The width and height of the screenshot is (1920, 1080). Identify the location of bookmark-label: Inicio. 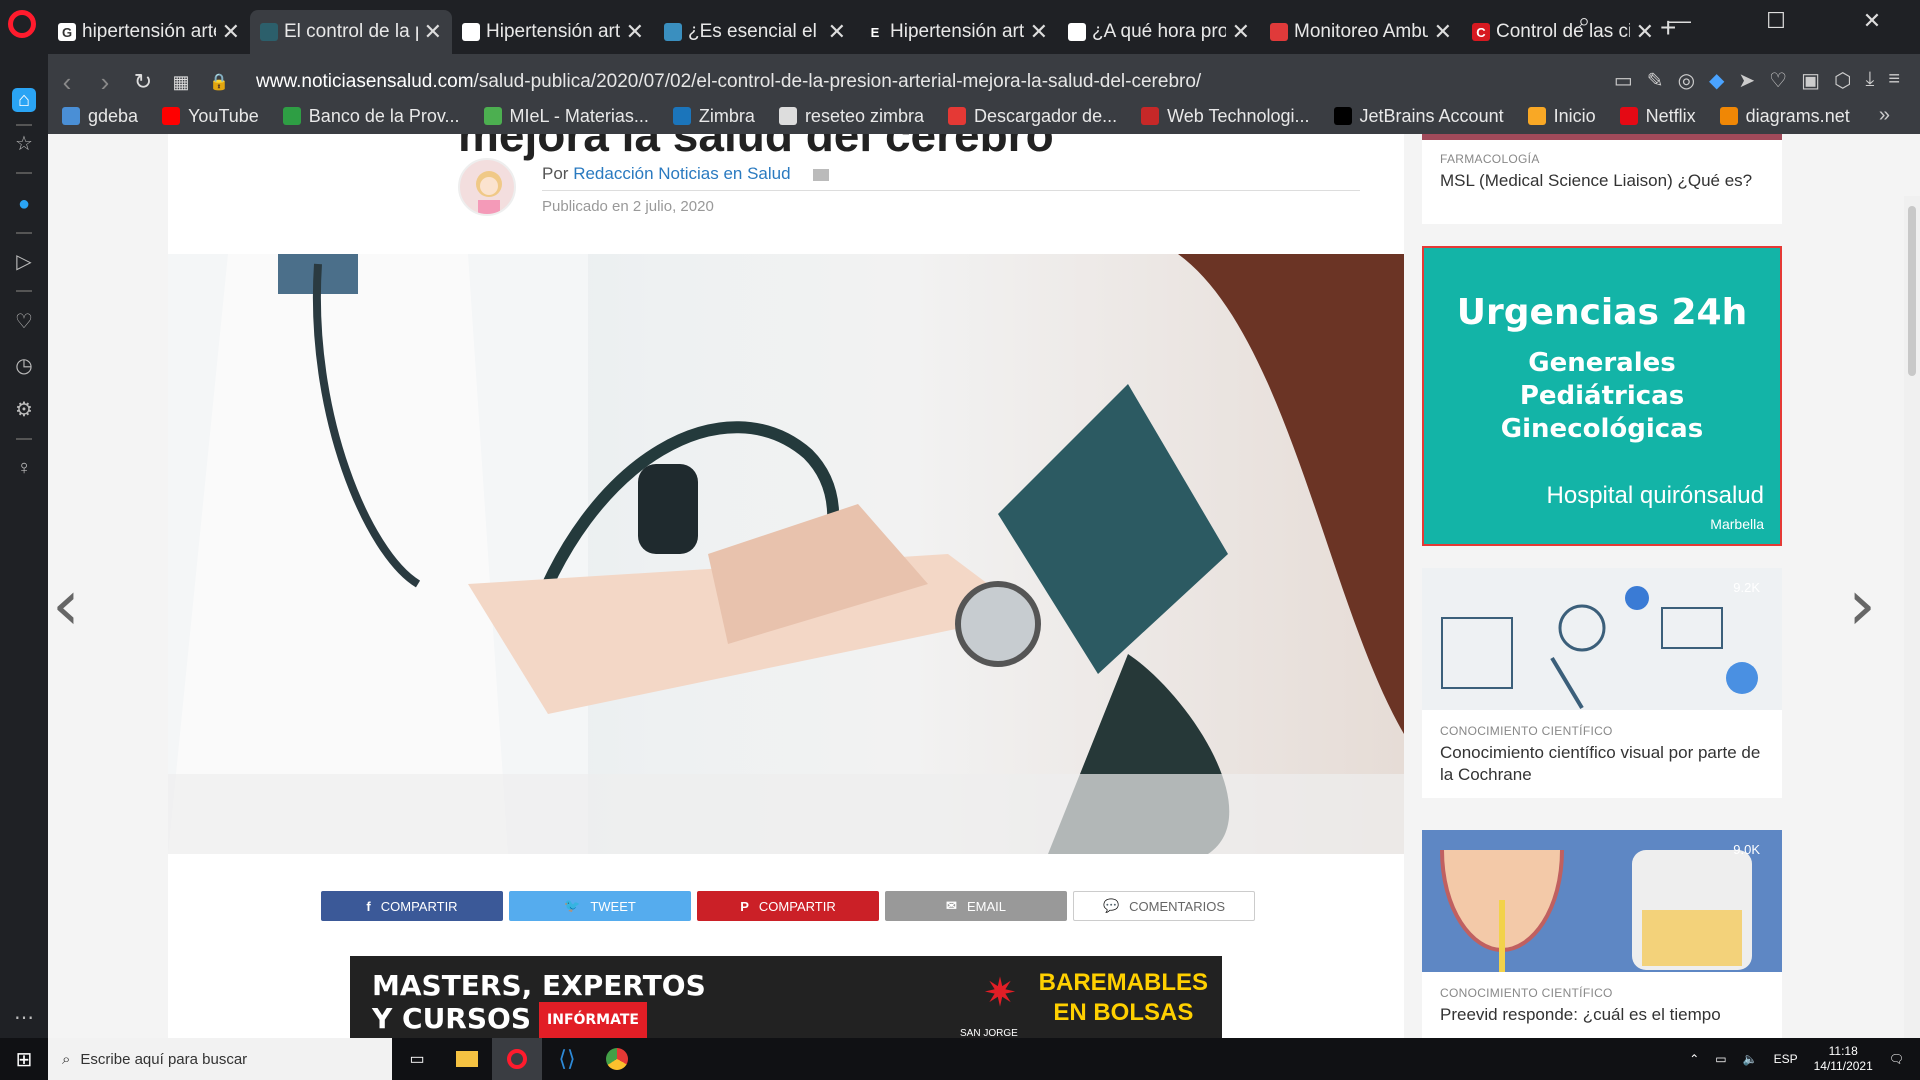
(1574, 115).